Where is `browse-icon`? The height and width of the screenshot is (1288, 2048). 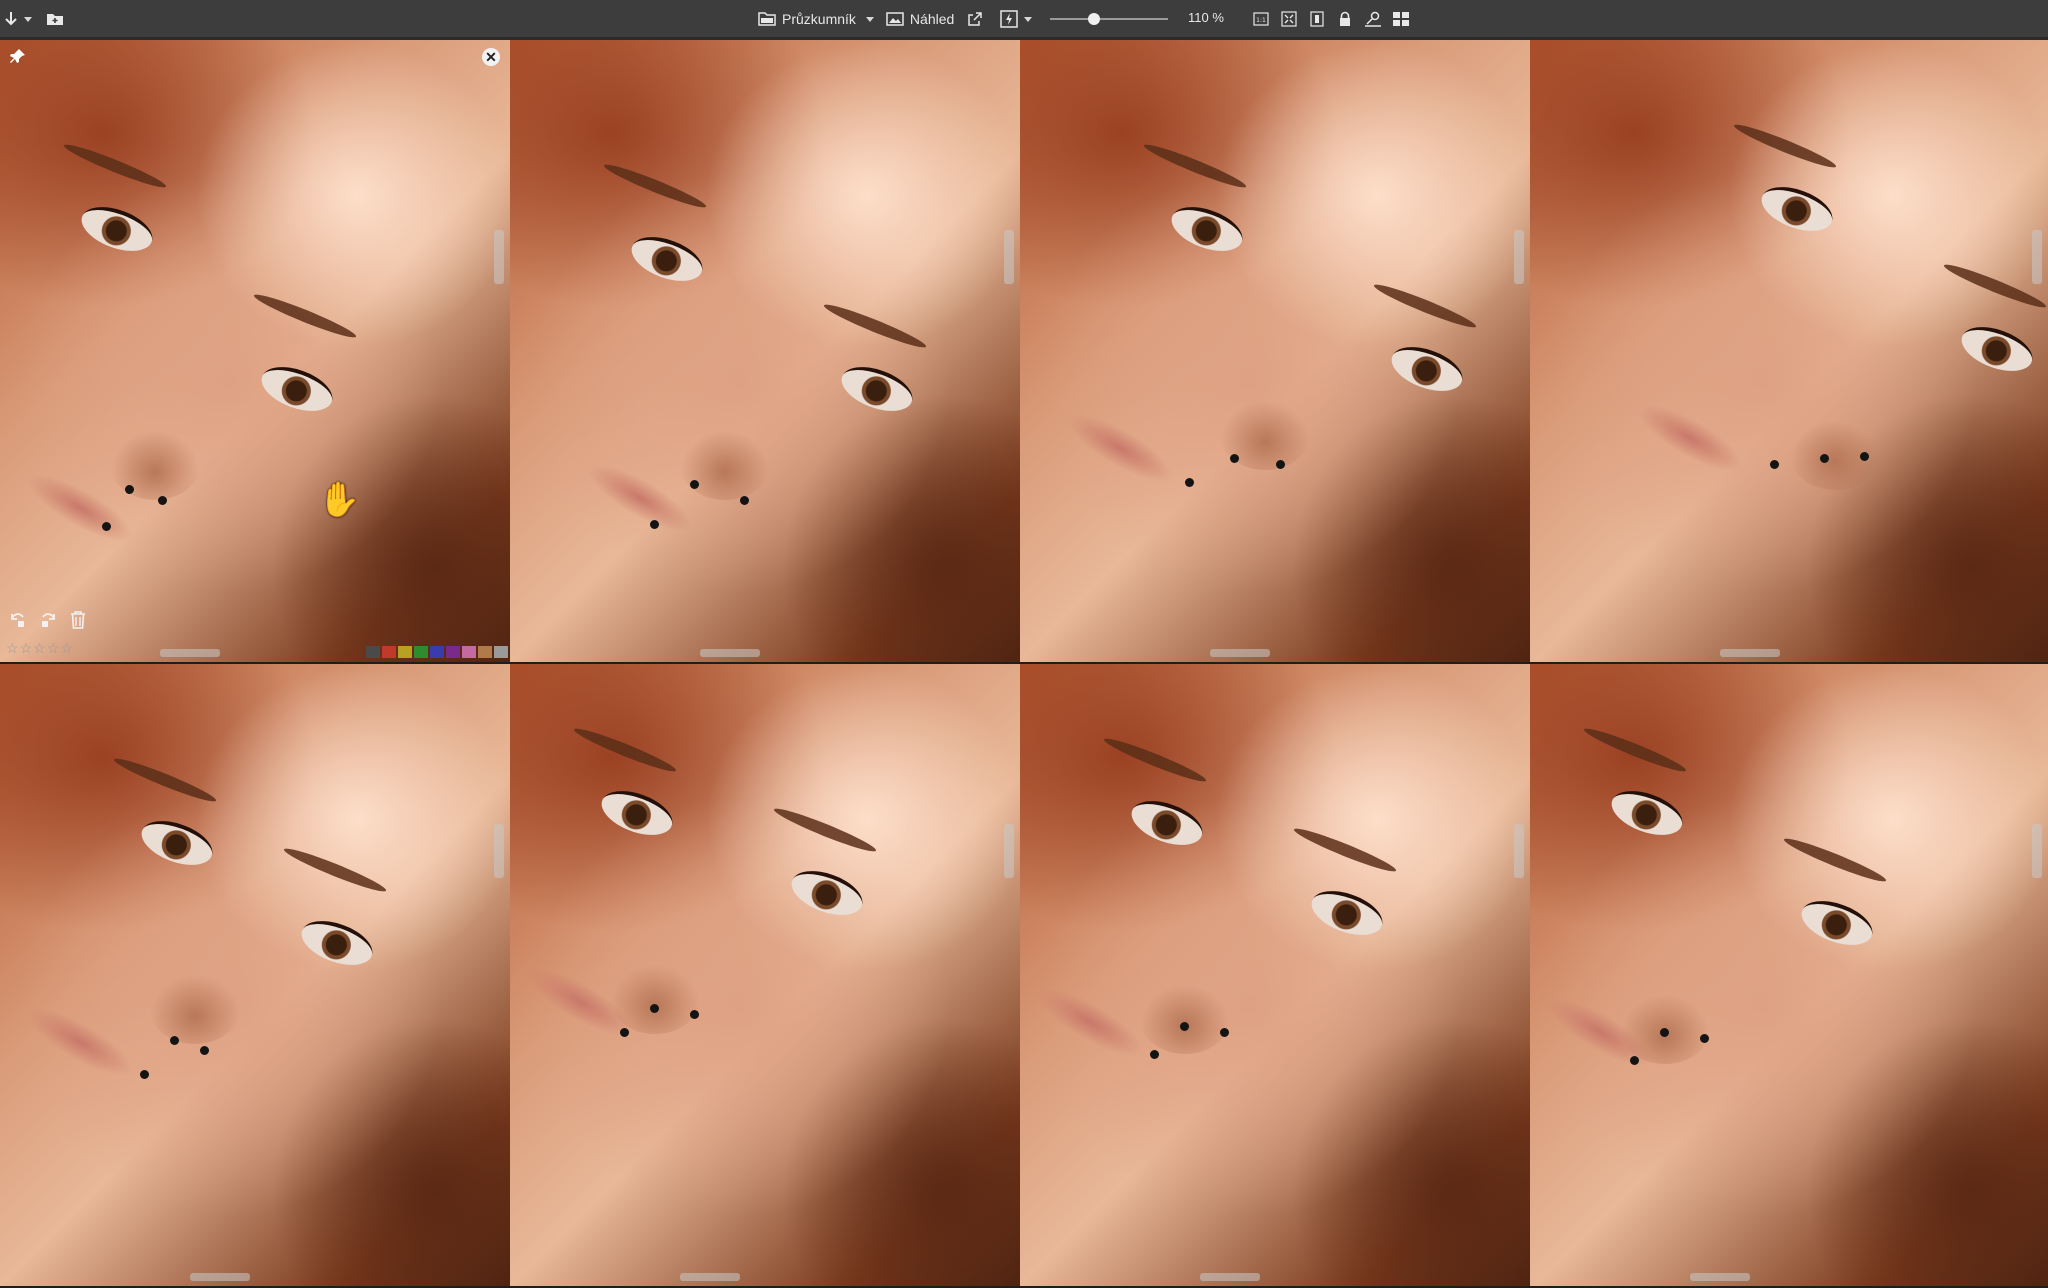 browse-icon is located at coordinates (767, 19).